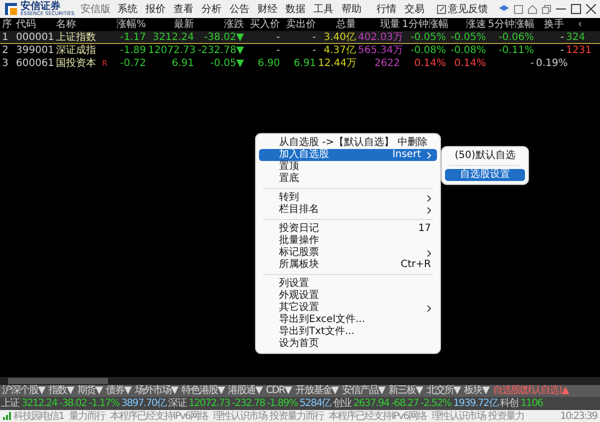 The height and width of the screenshot is (422, 600). I want to click on table-cell: 3.40亿, so click(340, 37).